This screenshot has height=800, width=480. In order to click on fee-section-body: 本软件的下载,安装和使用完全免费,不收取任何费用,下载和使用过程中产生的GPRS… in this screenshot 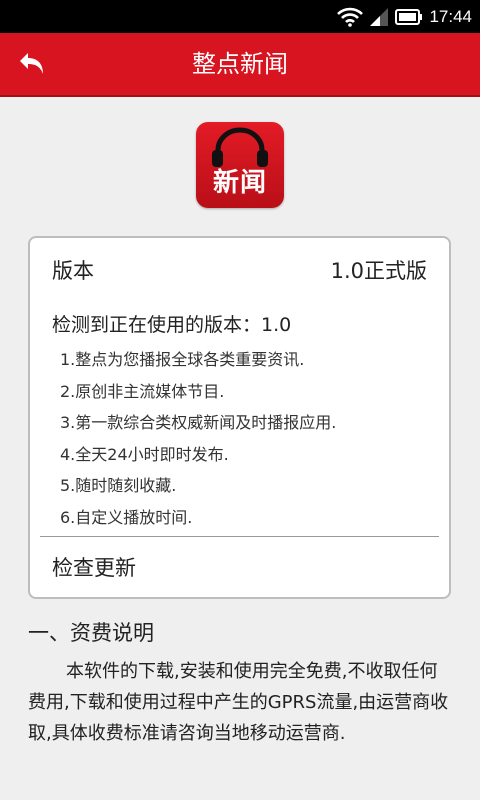, I will do `click(238, 702)`.